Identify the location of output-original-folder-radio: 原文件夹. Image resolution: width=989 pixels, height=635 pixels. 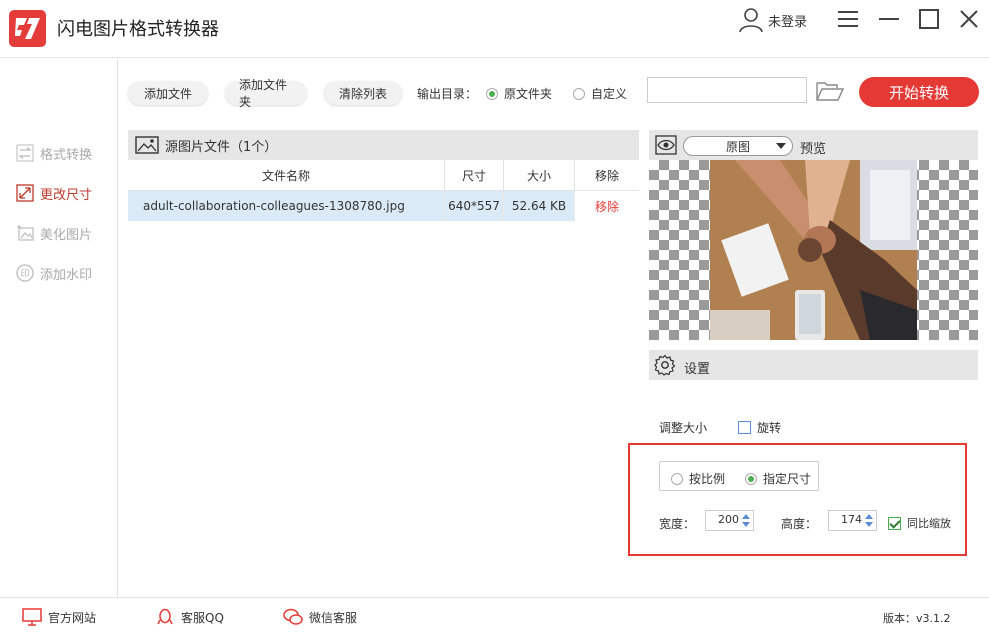
(519, 93).